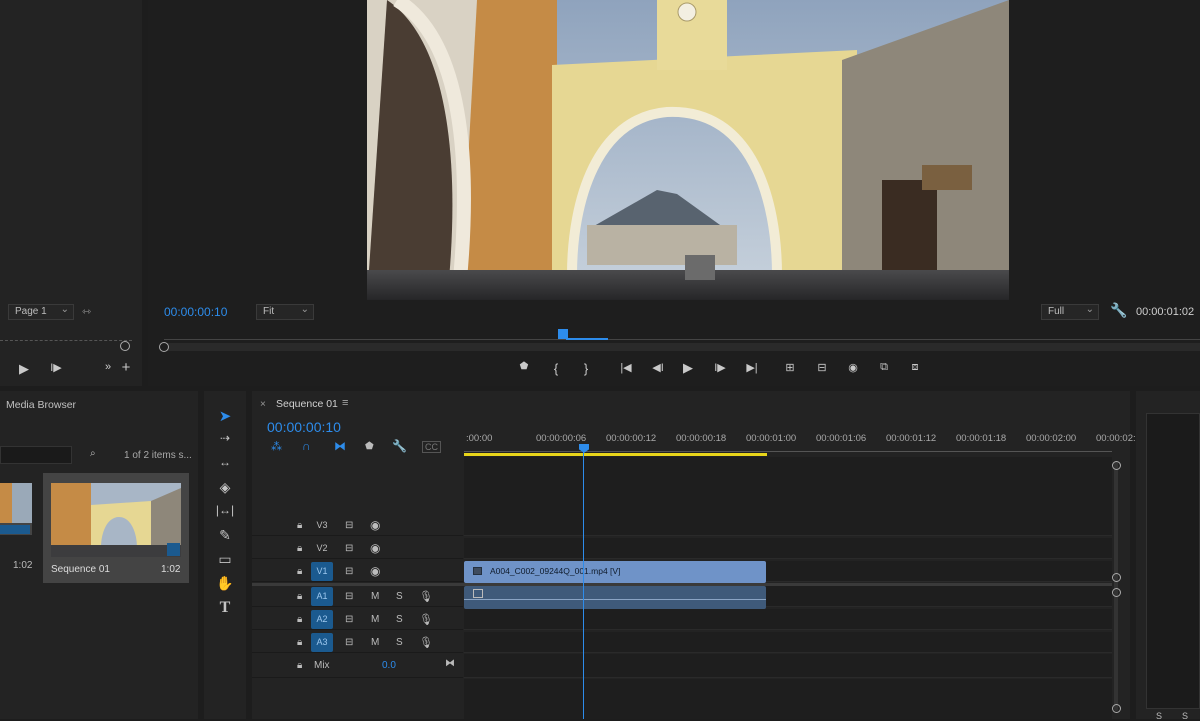 The width and height of the screenshot is (1200, 721). Describe the element at coordinates (822, 367) in the screenshot. I see `extract-icon: ⊟` at that location.